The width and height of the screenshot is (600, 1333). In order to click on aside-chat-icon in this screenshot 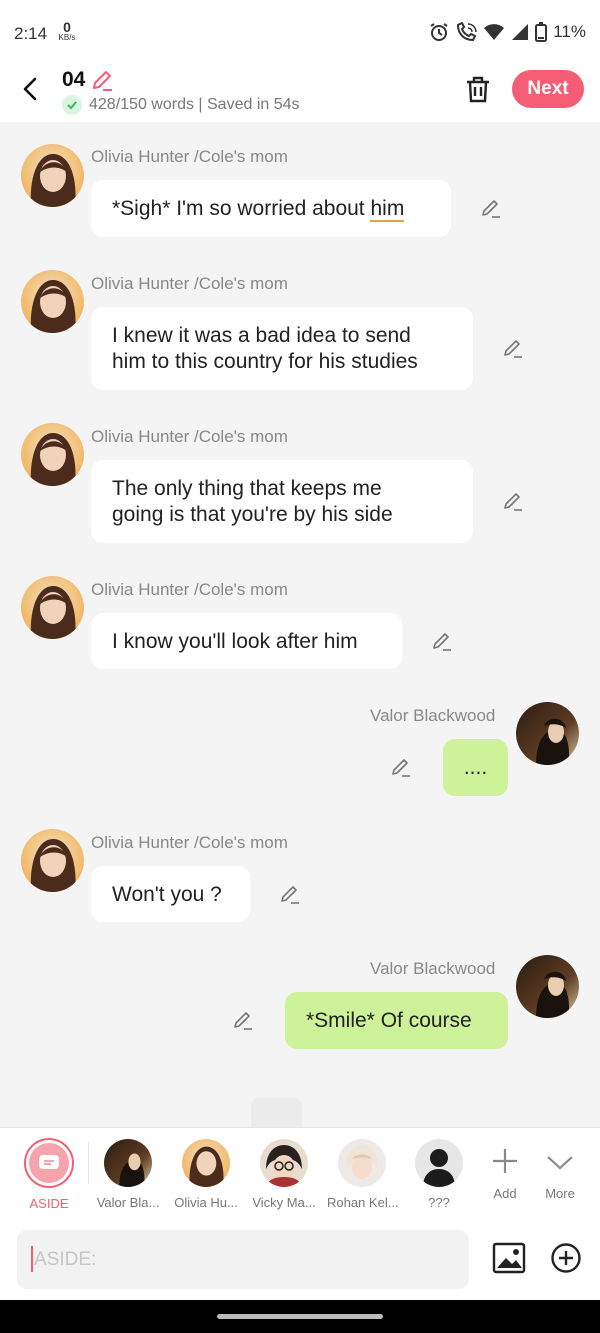, I will do `click(49, 1163)`.